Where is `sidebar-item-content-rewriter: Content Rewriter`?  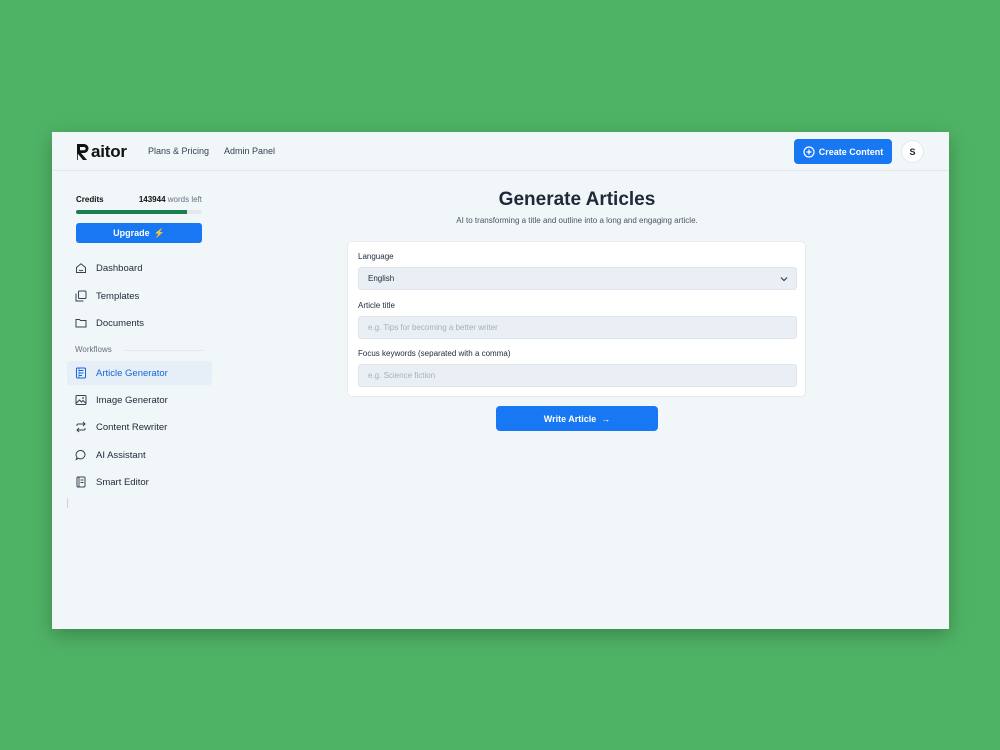 sidebar-item-content-rewriter: Content Rewriter is located at coordinates (139, 427).